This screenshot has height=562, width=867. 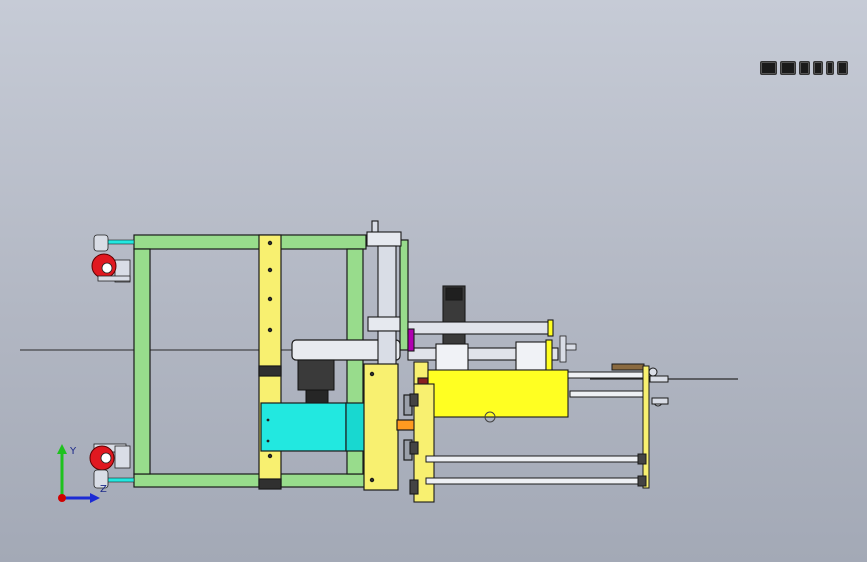 What do you see at coordinates (788, 68) in the screenshot?
I see `zoom-area-icon` at bounding box center [788, 68].